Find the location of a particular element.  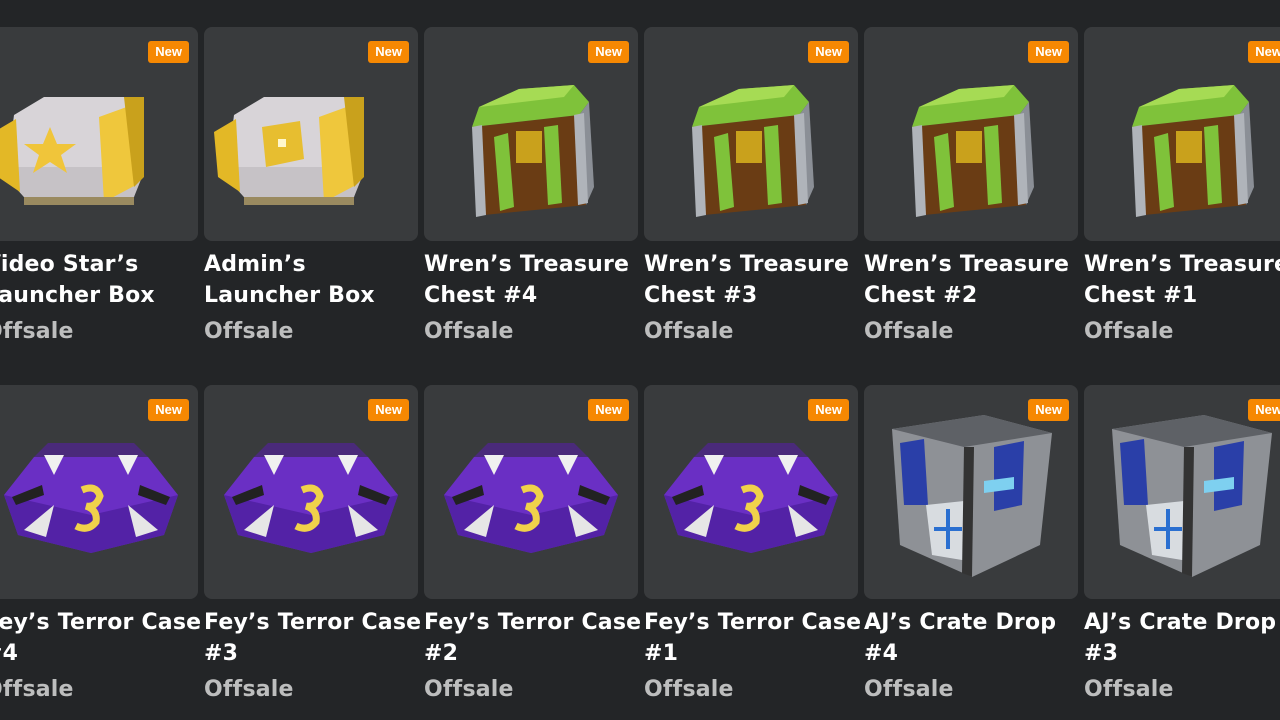

item-card: New AJ’s Crate Drop #3 Offsale is located at coordinates (1182, 552).